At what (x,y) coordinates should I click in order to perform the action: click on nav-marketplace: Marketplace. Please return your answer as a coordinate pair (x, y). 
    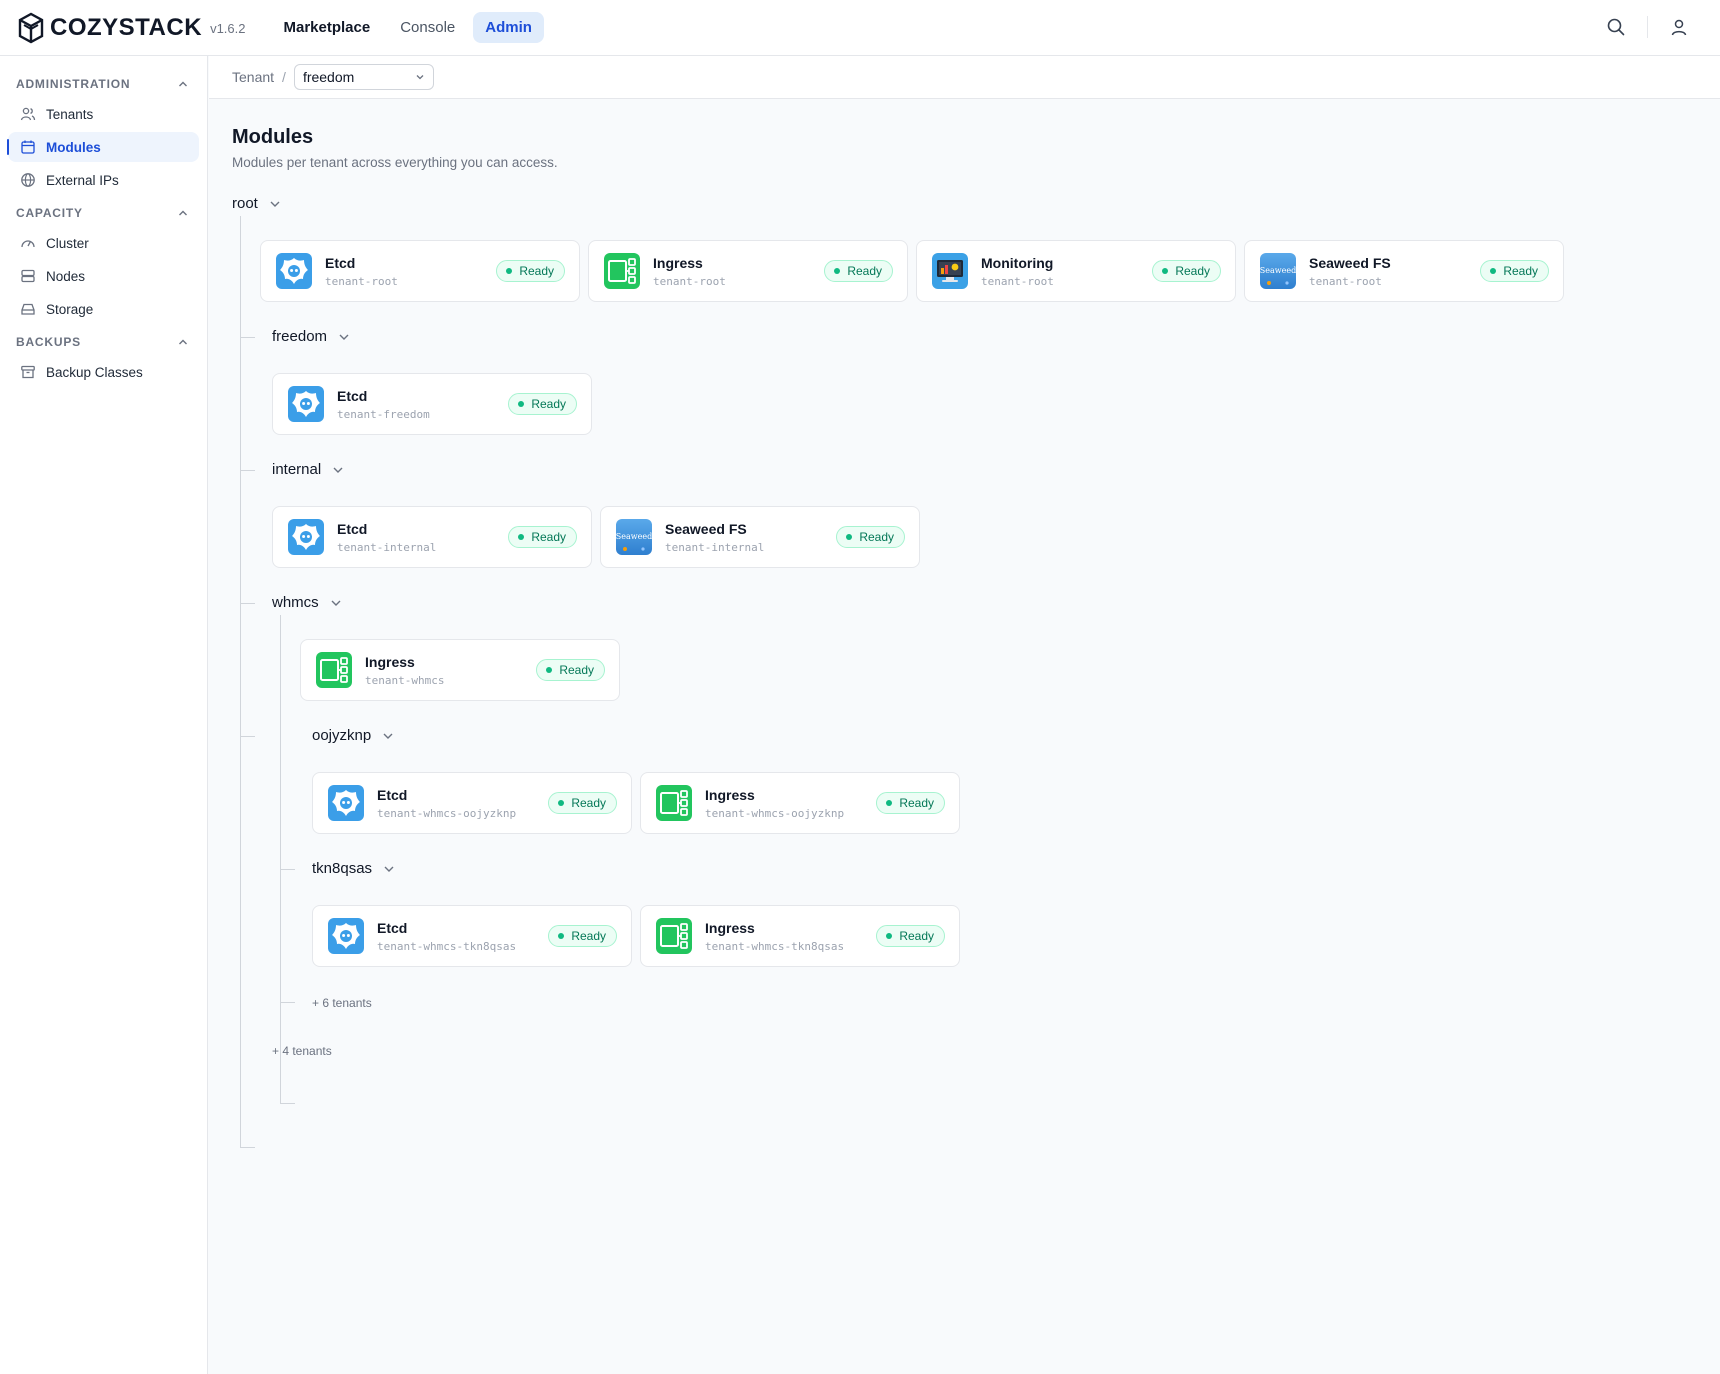
    Looking at the image, I should click on (326, 27).